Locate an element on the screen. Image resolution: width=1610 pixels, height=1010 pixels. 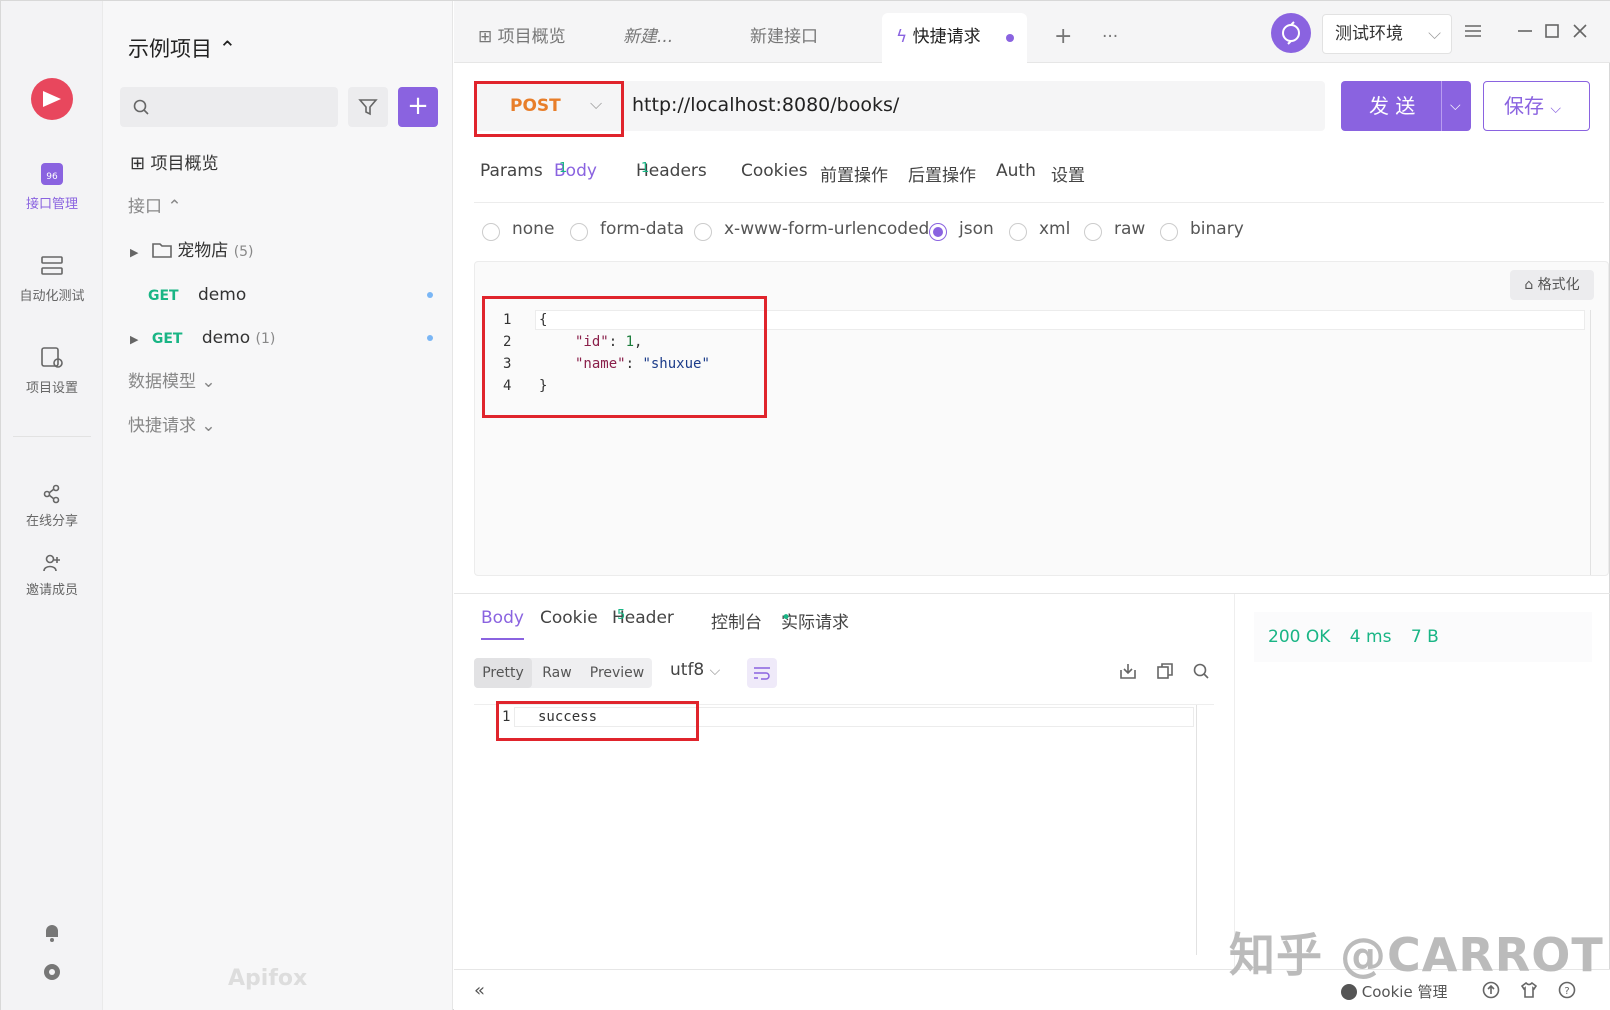
rail-item-automation: 自动化测试 is located at coordinates (52, 278).